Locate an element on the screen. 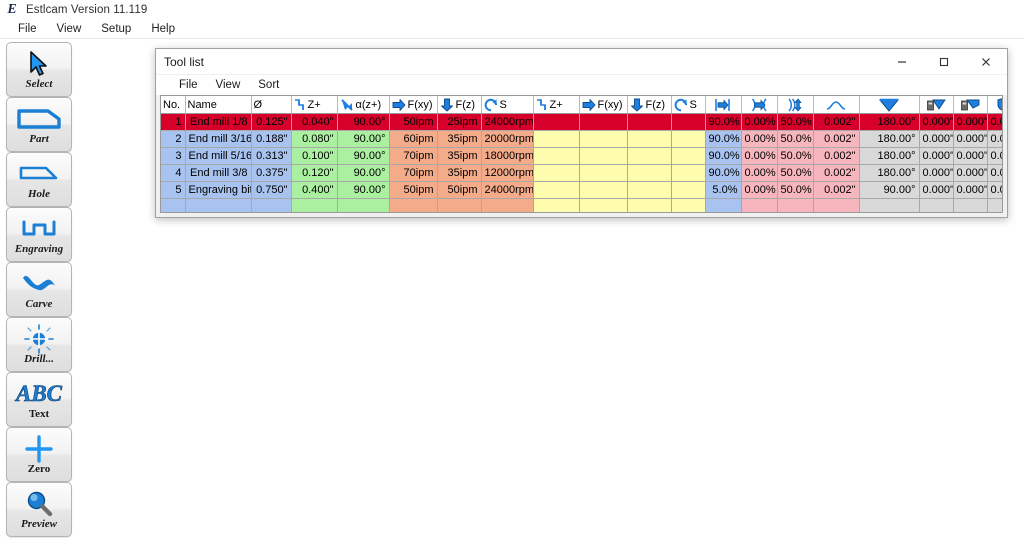  column-header-no: No. is located at coordinates (173, 105).